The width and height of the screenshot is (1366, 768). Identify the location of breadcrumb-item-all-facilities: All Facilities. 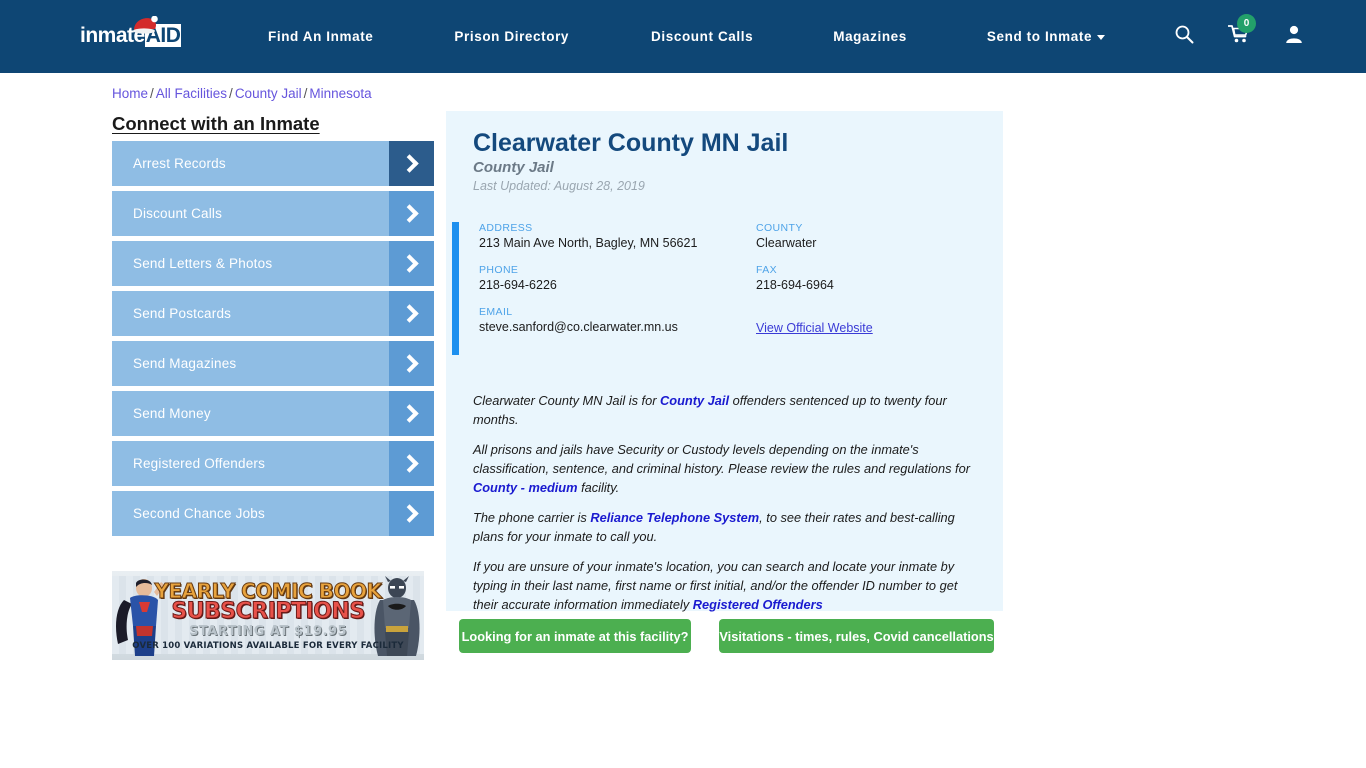
(191, 93).